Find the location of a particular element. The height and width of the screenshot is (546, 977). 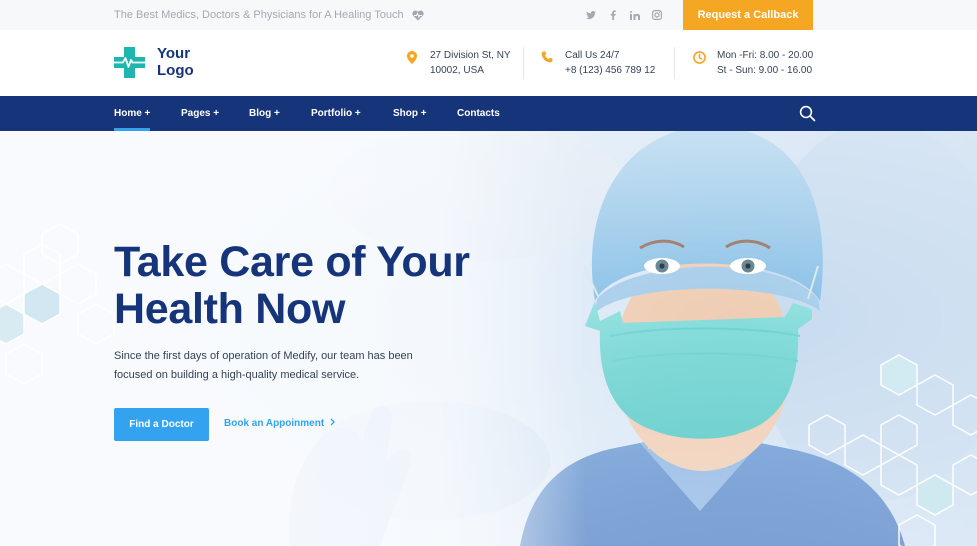

phone-icon is located at coordinates (547, 63).